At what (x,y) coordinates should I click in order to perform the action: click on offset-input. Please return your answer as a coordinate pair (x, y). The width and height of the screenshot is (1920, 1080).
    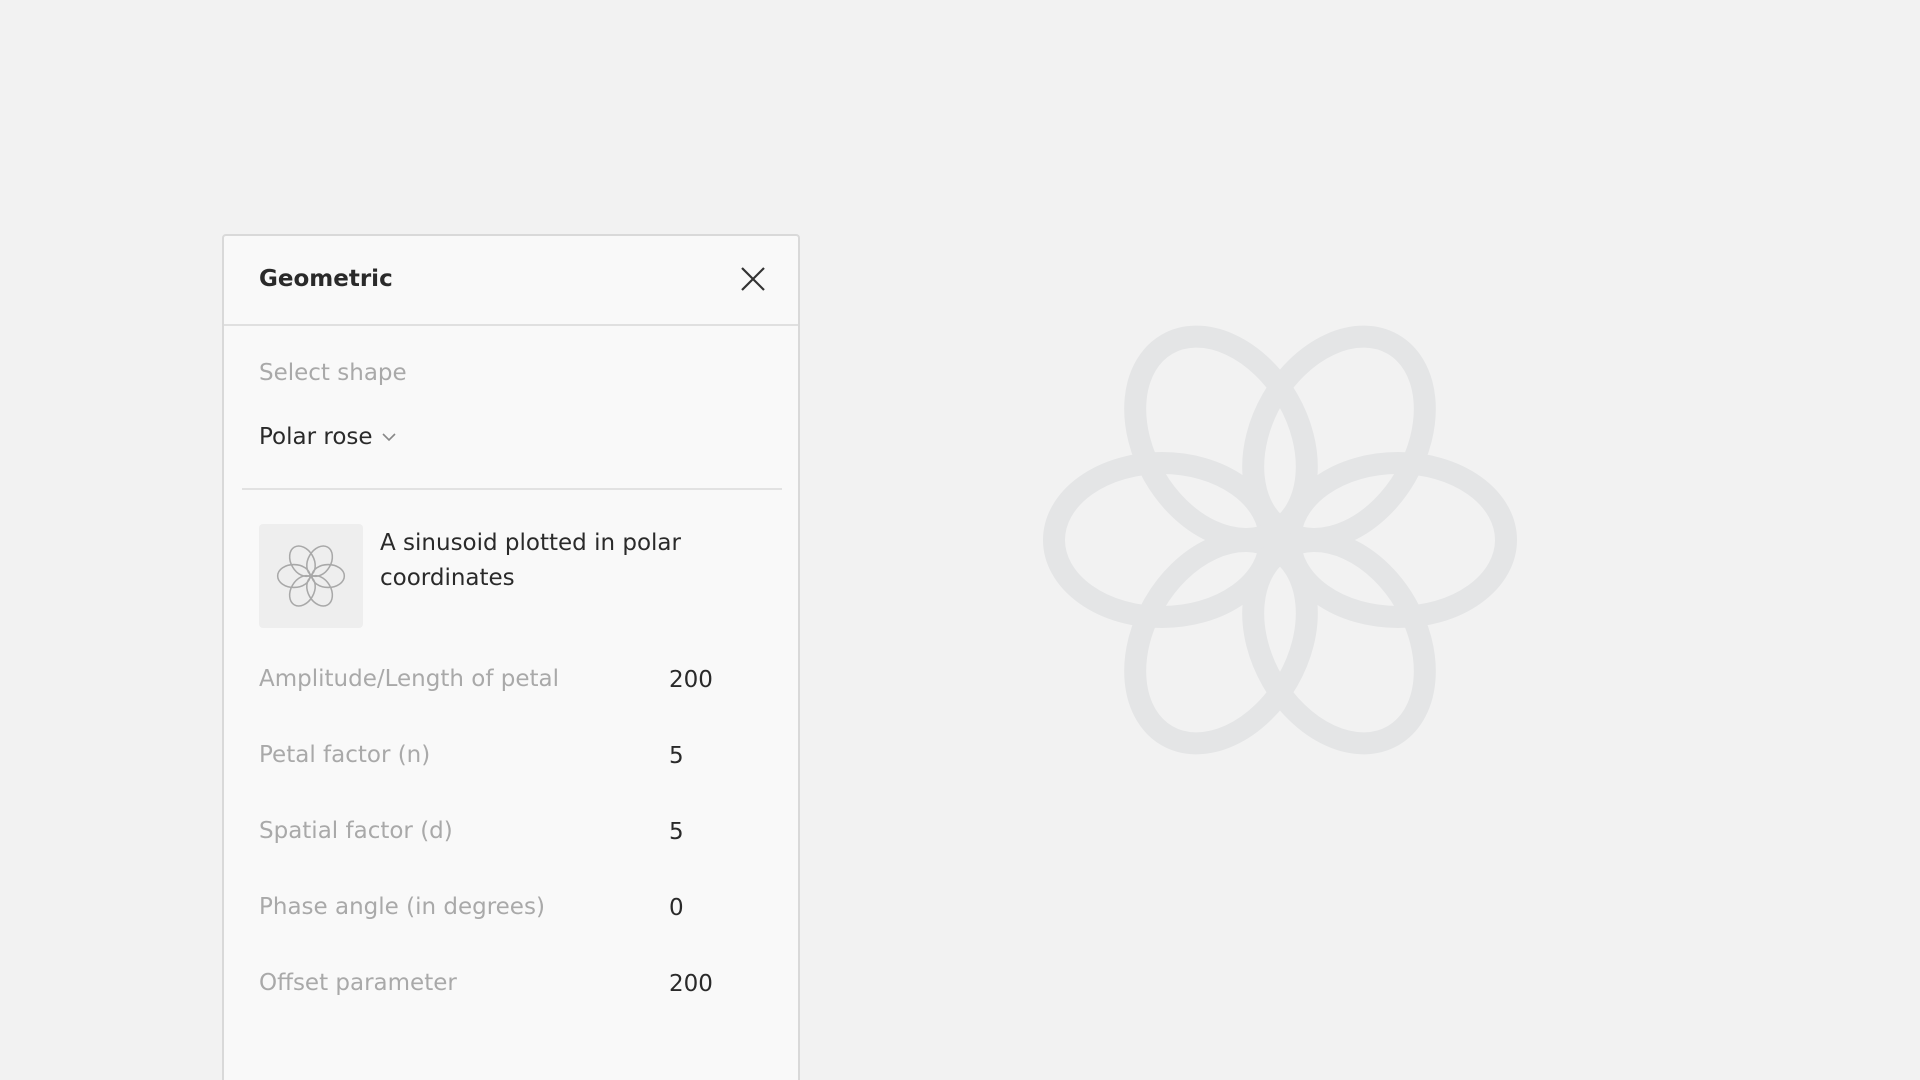
    Looking at the image, I should click on (719, 984).